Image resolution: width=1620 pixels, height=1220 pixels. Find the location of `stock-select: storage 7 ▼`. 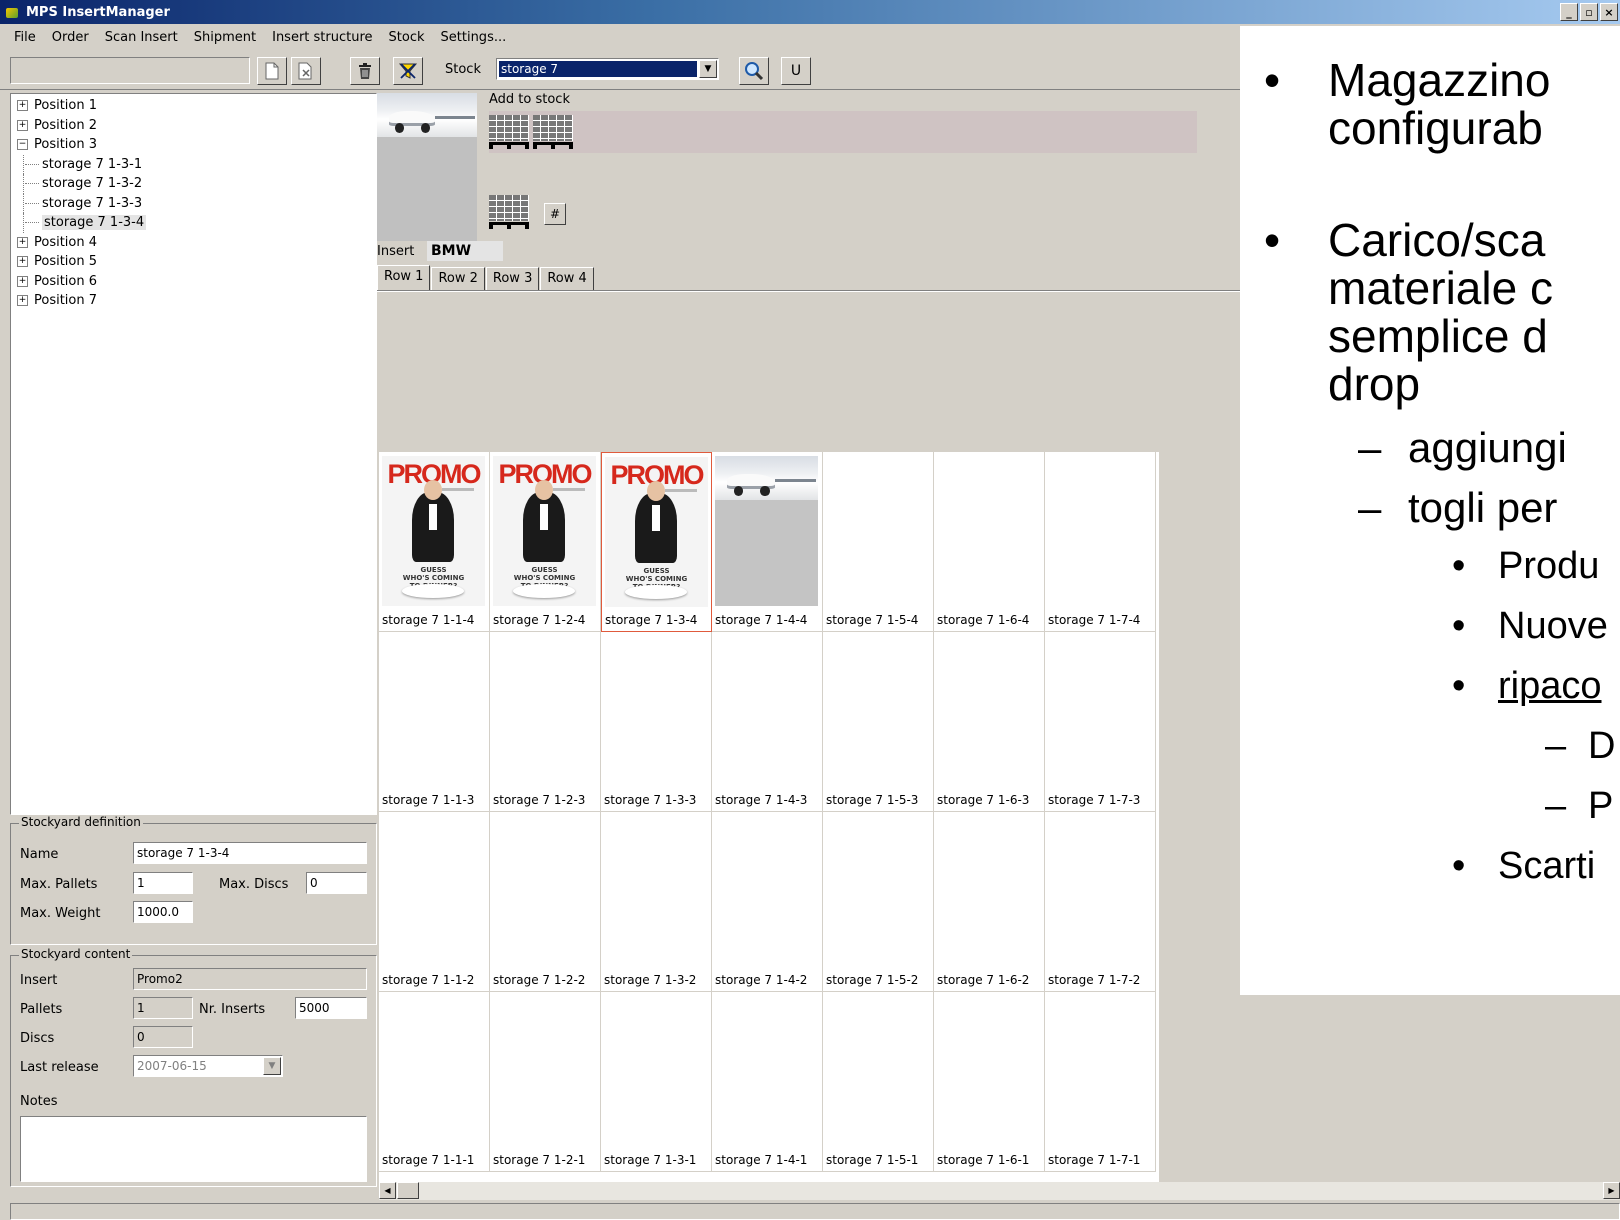

stock-select: storage 7 ▼ is located at coordinates (607, 69).